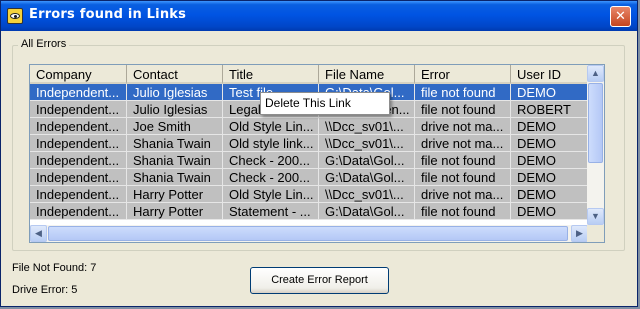 The width and height of the screenshot is (640, 309). I want to click on scroll-right-button: ▶, so click(579, 233).